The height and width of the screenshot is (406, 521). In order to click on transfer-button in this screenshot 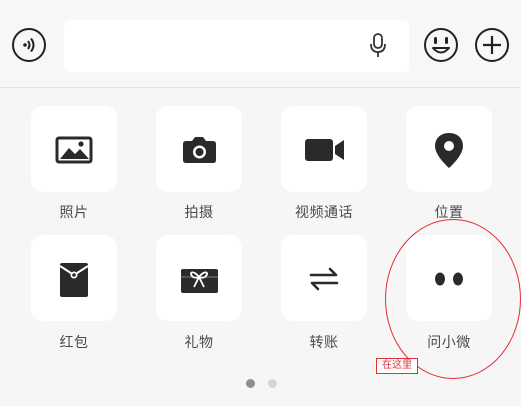, I will do `click(324, 278)`.